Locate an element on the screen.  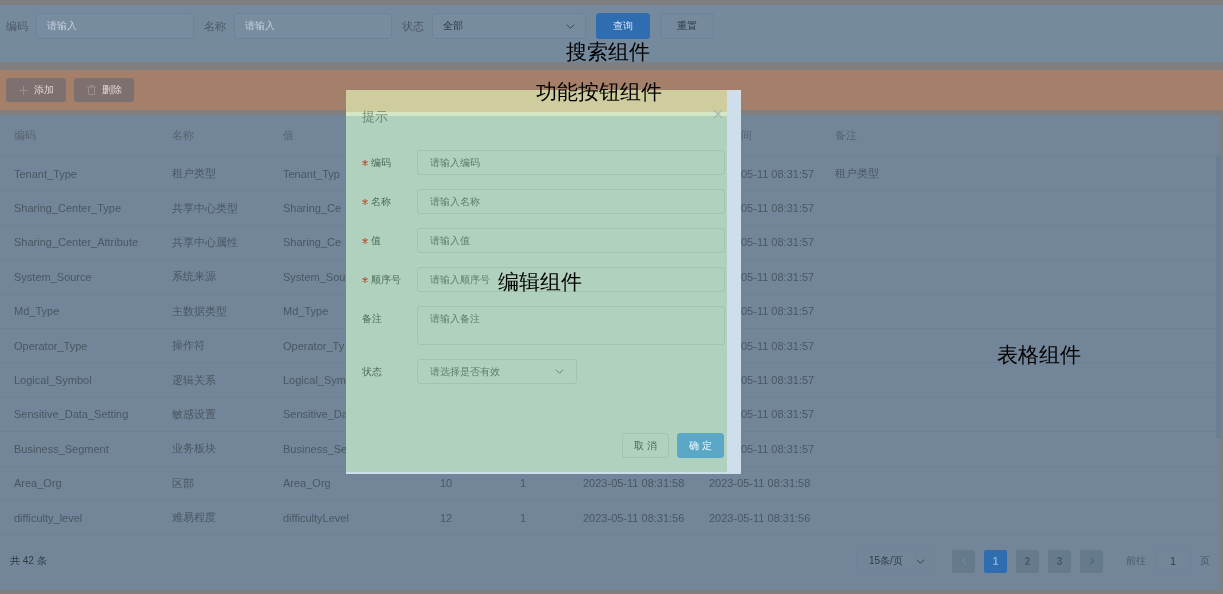
form-label: 状态 is located at coordinates (372, 372).